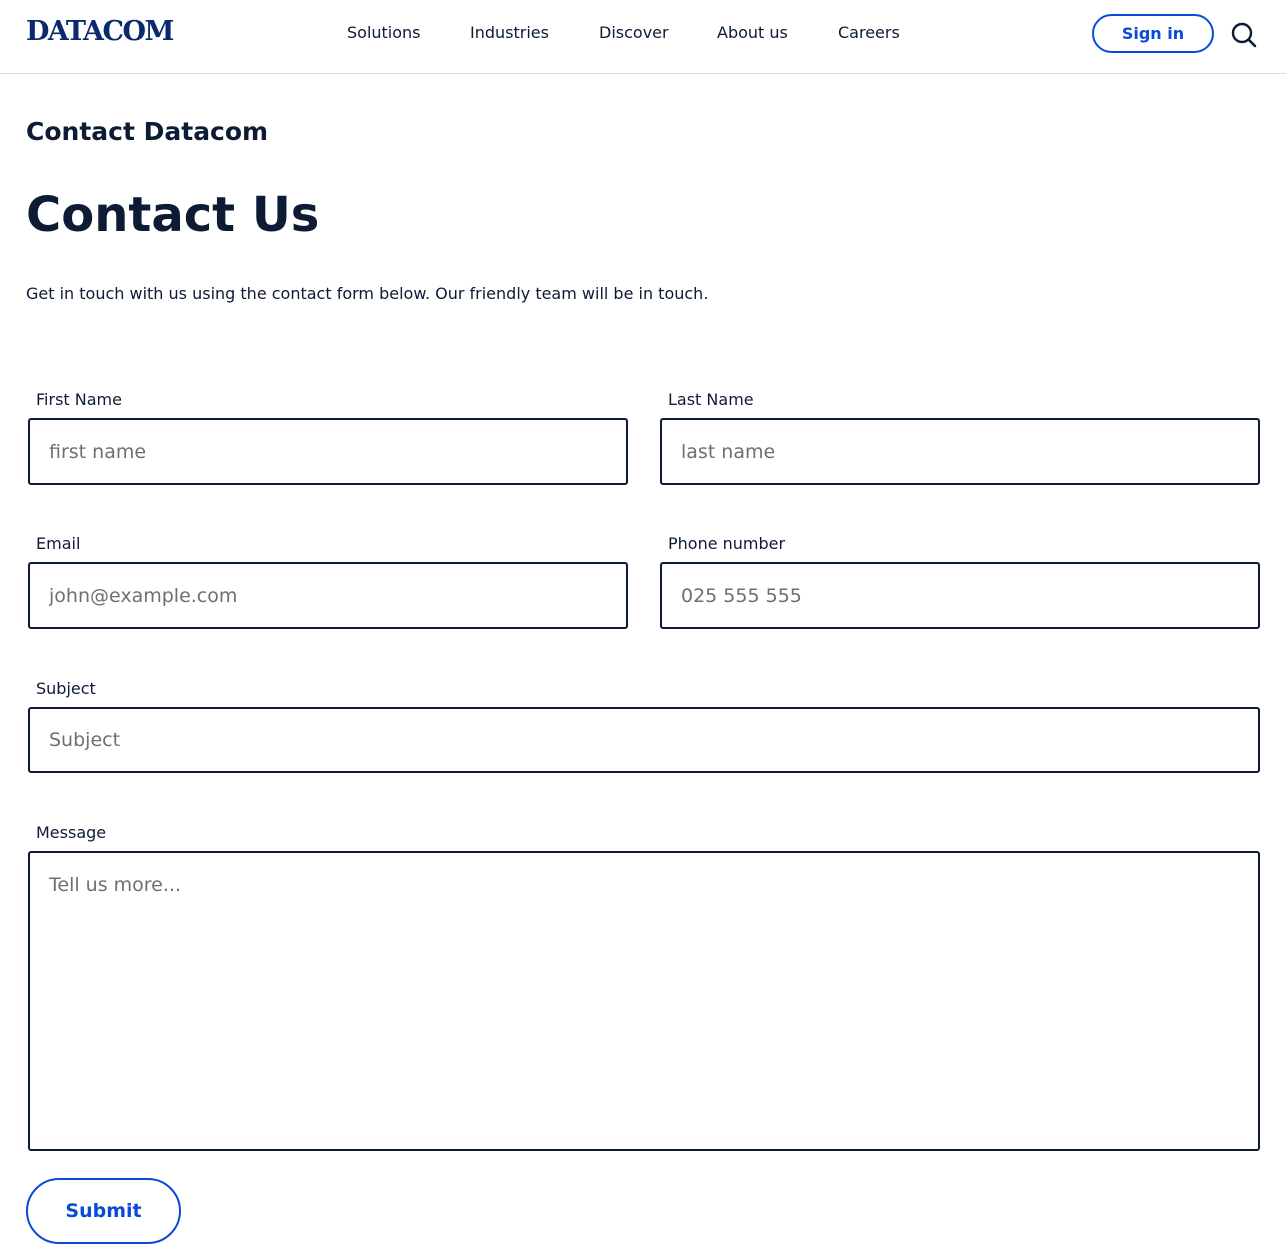 This screenshot has height=1259, width=1286. I want to click on email-input, so click(328, 595).